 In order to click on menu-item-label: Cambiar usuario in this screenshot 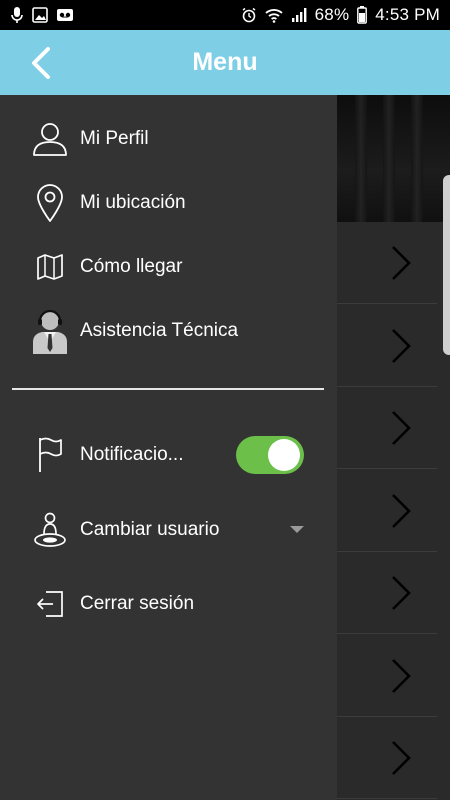, I will do `click(150, 529)`.